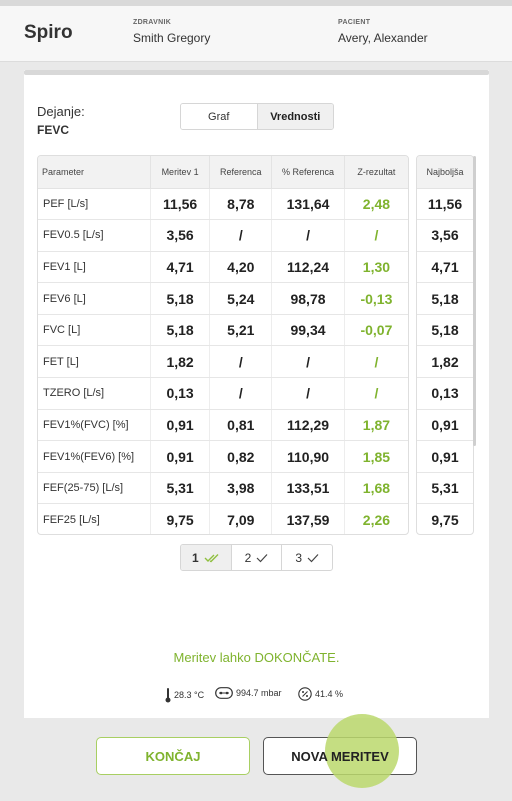 Image resolution: width=512 pixels, height=801 pixels. What do you see at coordinates (259, 693) in the screenshot?
I see `pressure-value: 994.7 mbar` at bounding box center [259, 693].